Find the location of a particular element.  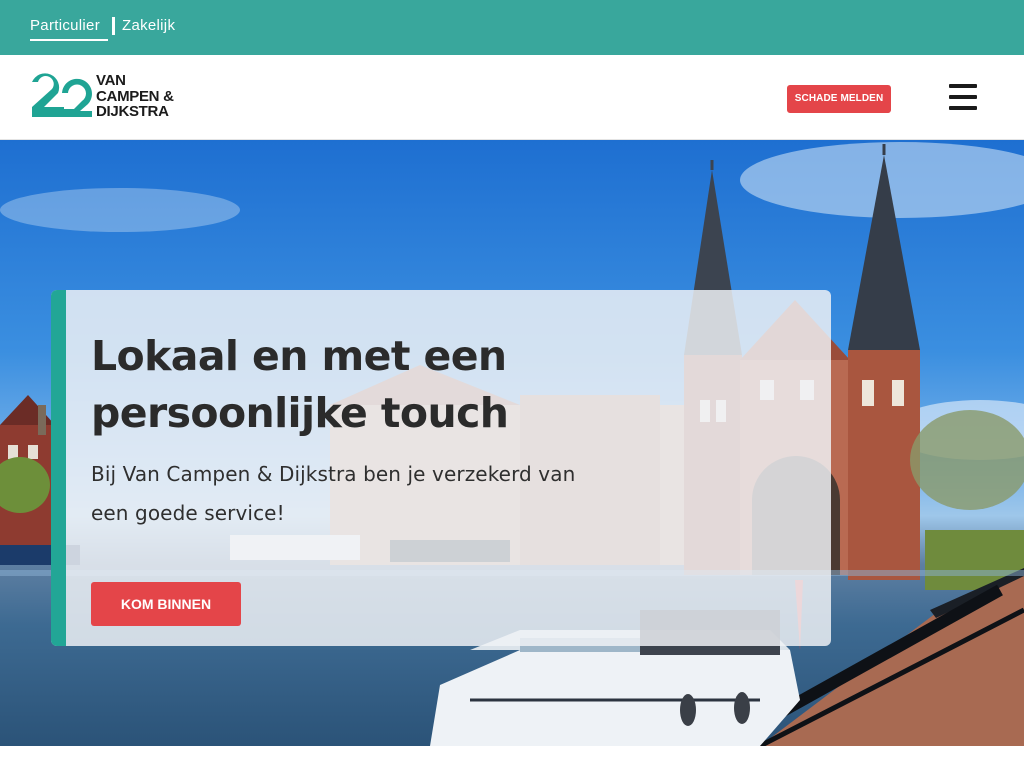

active-segment-underline is located at coordinates (69, 40).